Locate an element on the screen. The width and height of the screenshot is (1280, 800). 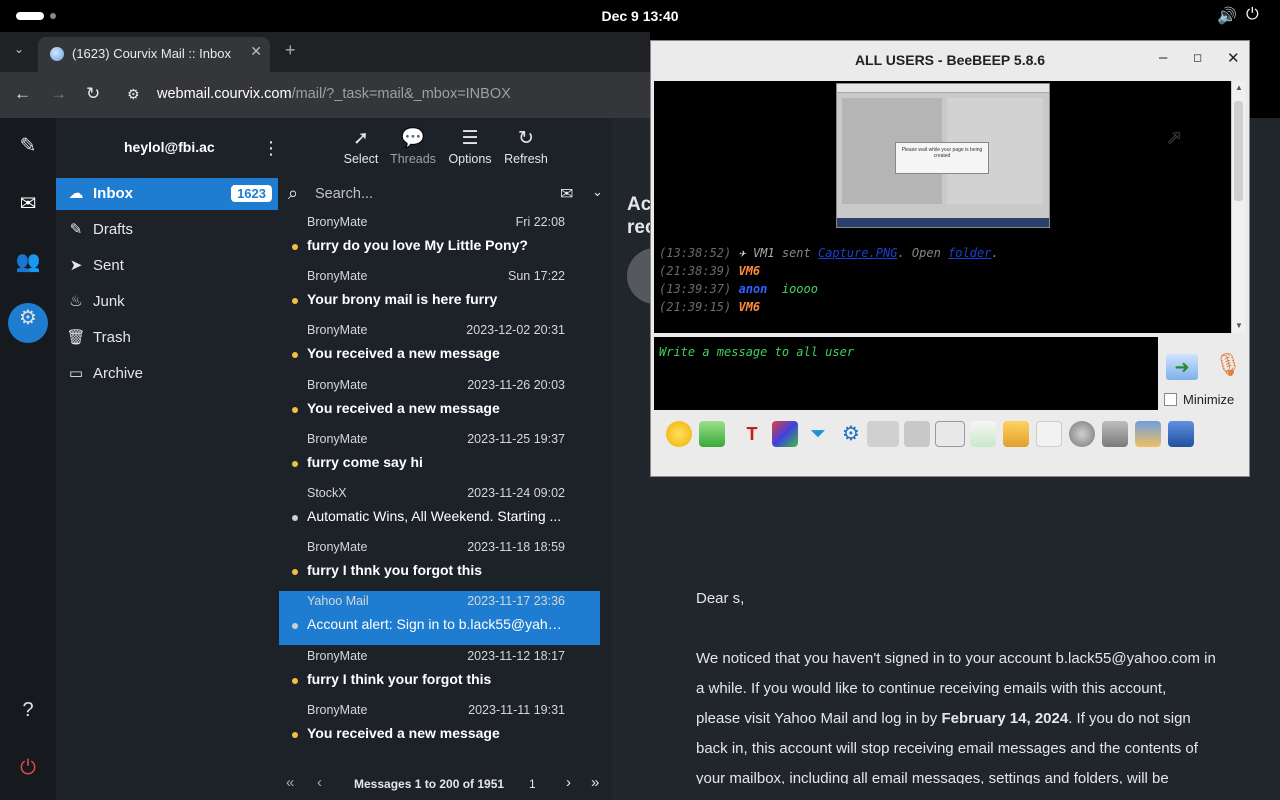
scroll-down-icon: ▼ is located at coordinates (1239, 325).